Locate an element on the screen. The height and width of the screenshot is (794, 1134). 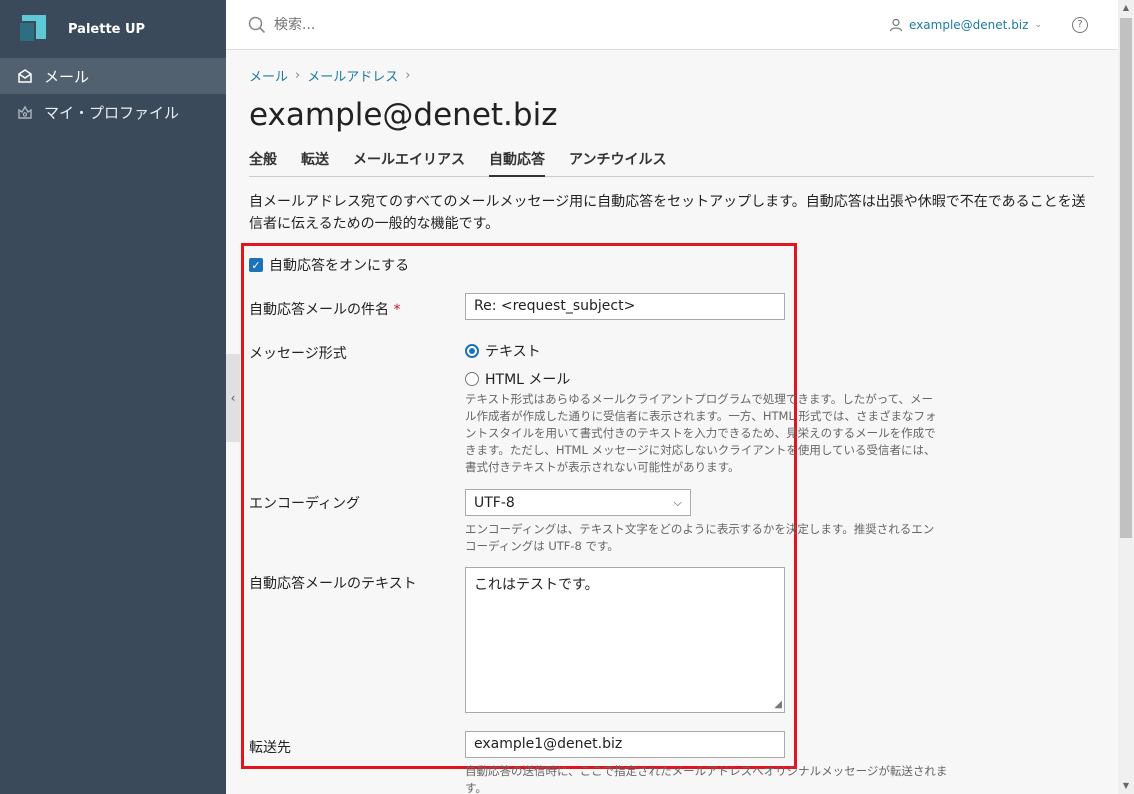
mail-icon is located at coordinates (25, 76).